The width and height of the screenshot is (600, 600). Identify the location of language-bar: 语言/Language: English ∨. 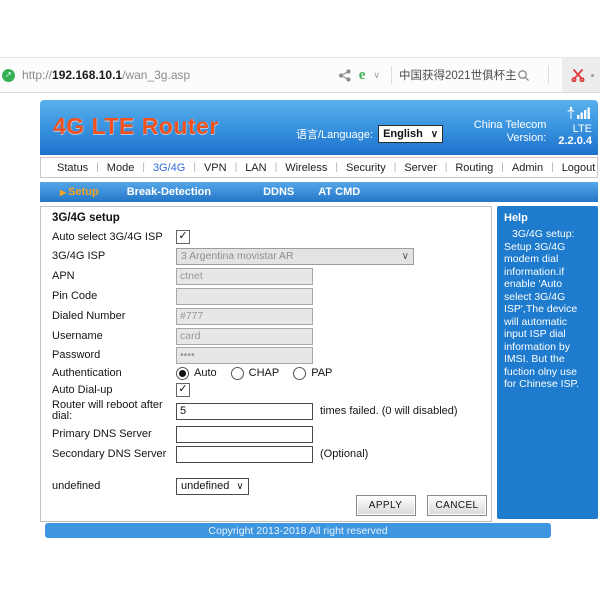
(370, 134).